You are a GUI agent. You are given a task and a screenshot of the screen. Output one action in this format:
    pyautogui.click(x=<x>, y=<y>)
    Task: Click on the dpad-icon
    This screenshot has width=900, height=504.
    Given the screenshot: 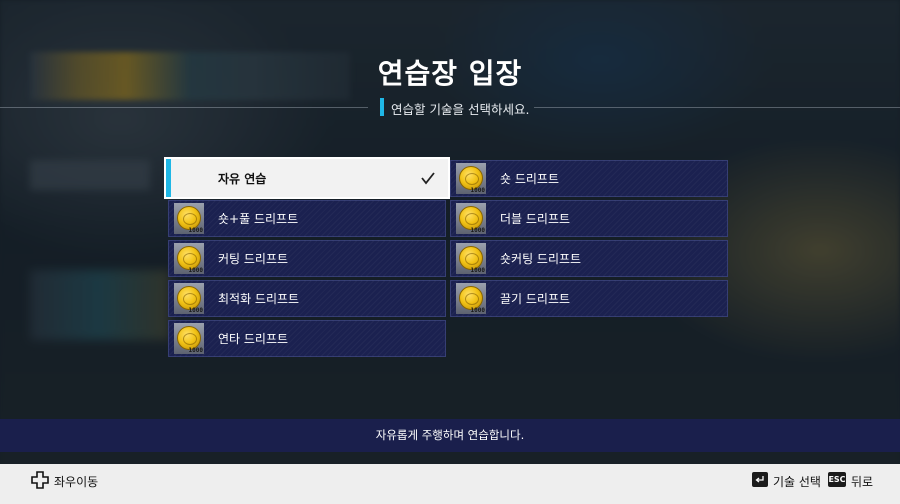 What is the action you would take?
    pyautogui.click(x=40, y=480)
    